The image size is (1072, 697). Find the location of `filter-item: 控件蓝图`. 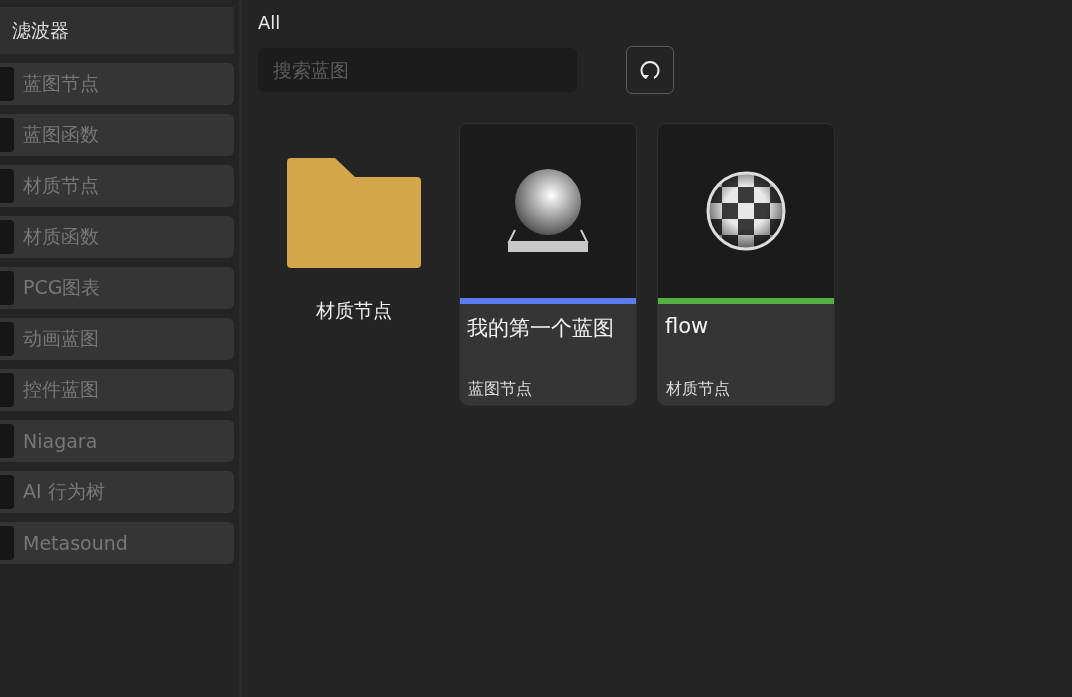

filter-item: 控件蓝图 is located at coordinates (117, 390).